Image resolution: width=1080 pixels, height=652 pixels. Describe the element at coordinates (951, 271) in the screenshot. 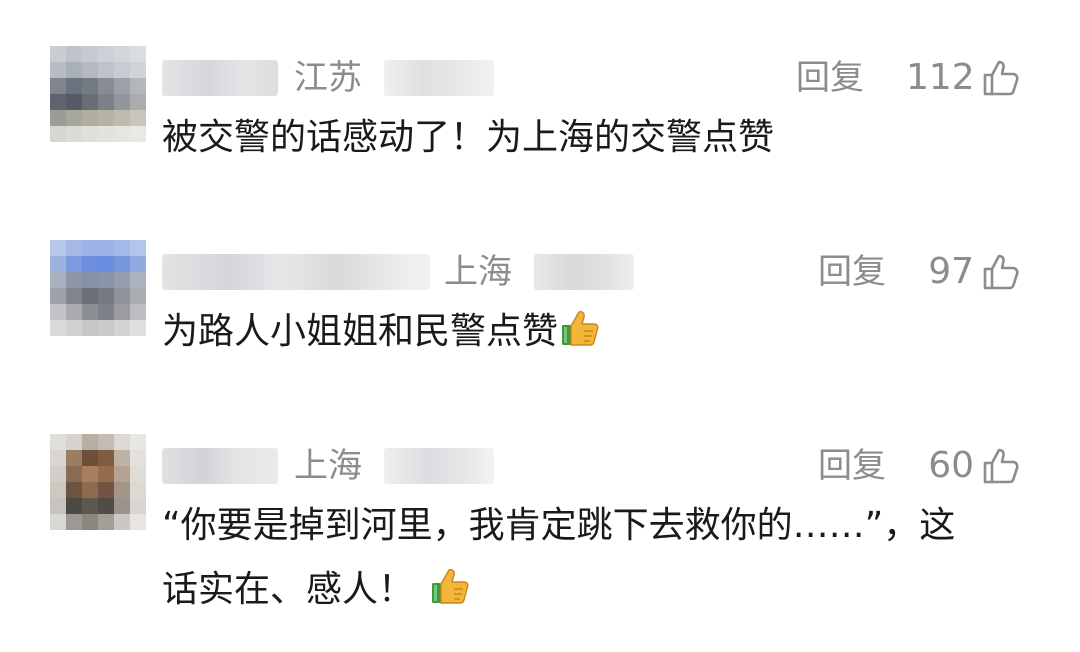

I see `like-count: 97` at that location.